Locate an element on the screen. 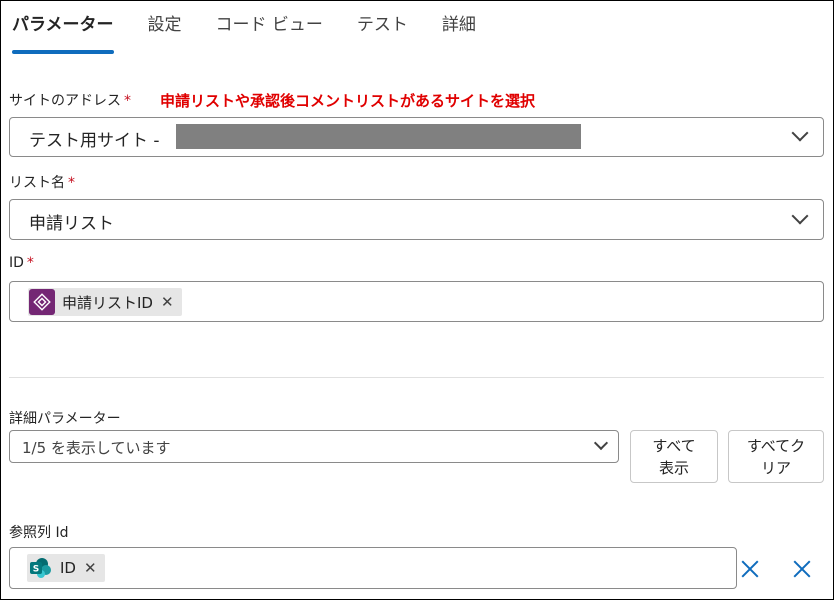 This screenshot has height=600, width=834. site-address-label-text: サイトのアドレス is located at coordinates (65, 101).